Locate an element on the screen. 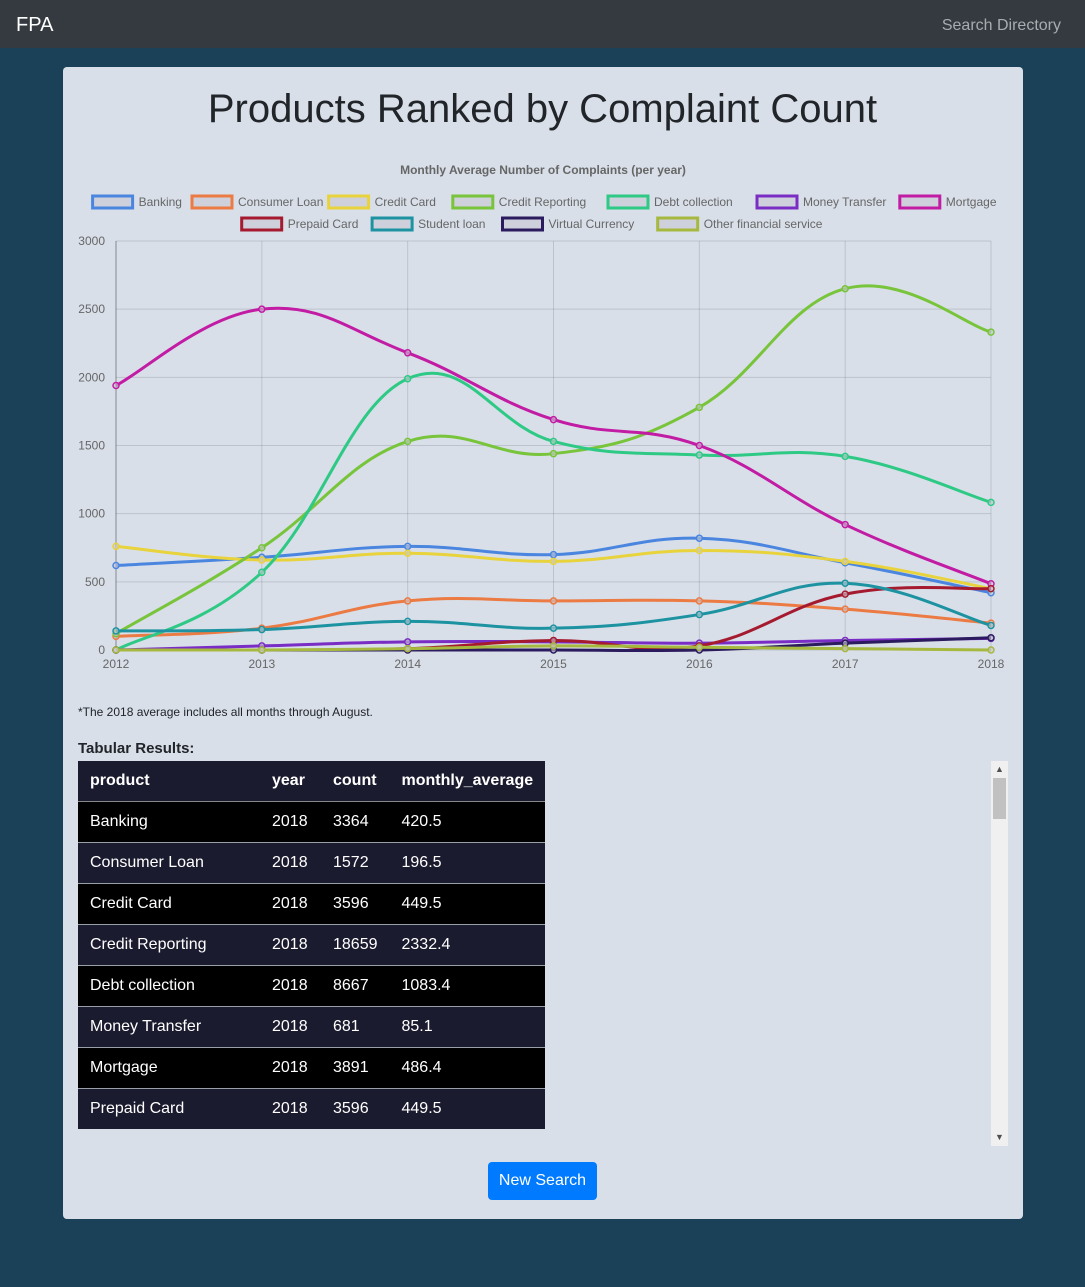 This screenshot has height=1287, width=1085. x-tick-label: 2015 is located at coordinates (553, 664).